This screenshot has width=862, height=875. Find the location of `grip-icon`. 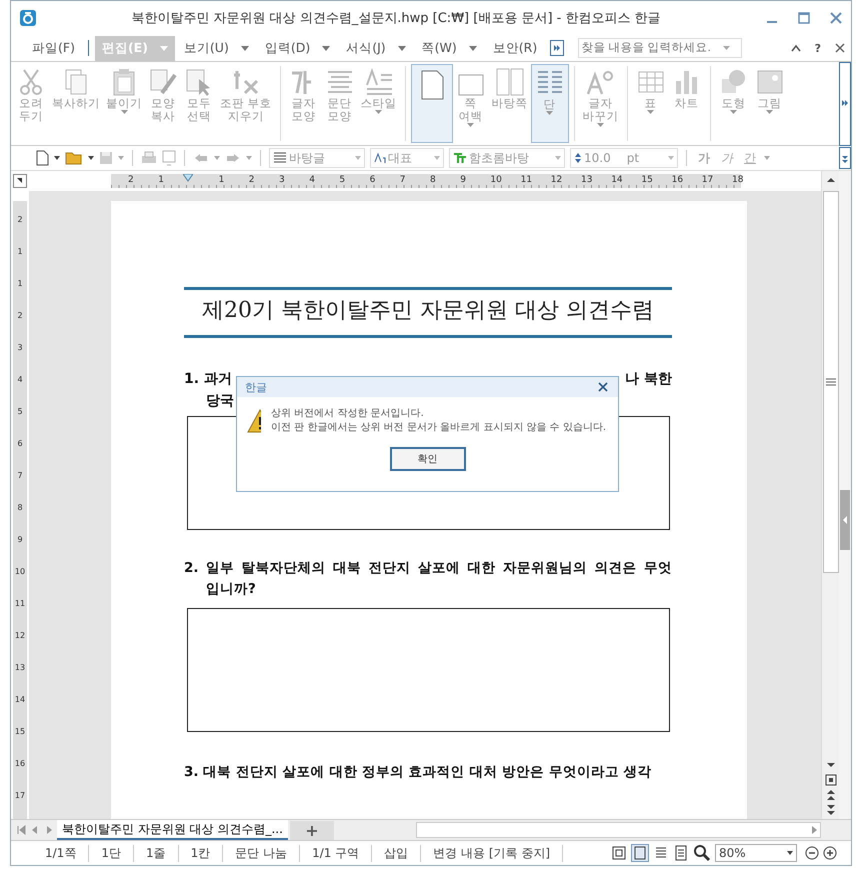

grip-icon is located at coordinates (831, 382).